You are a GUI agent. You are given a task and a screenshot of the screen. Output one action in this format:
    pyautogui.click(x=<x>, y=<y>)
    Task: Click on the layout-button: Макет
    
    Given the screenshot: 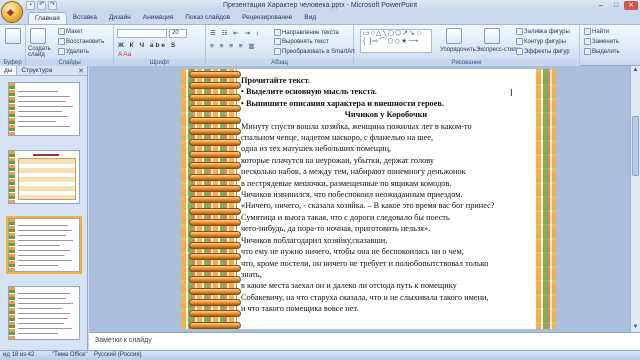 What is the action you would take?
    pyautogui.click(x=70, y=31)
    